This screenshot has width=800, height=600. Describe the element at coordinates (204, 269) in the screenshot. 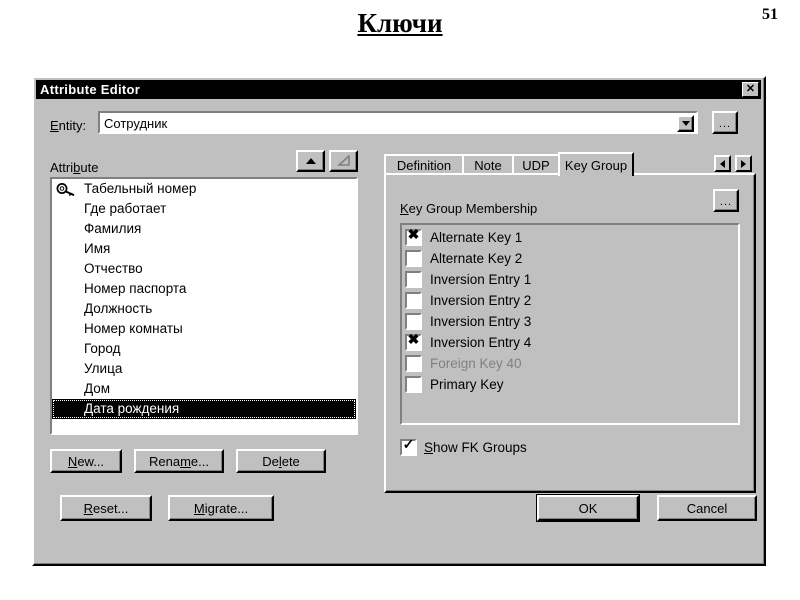

I see `attribute-list-item: Отчество` at that location.